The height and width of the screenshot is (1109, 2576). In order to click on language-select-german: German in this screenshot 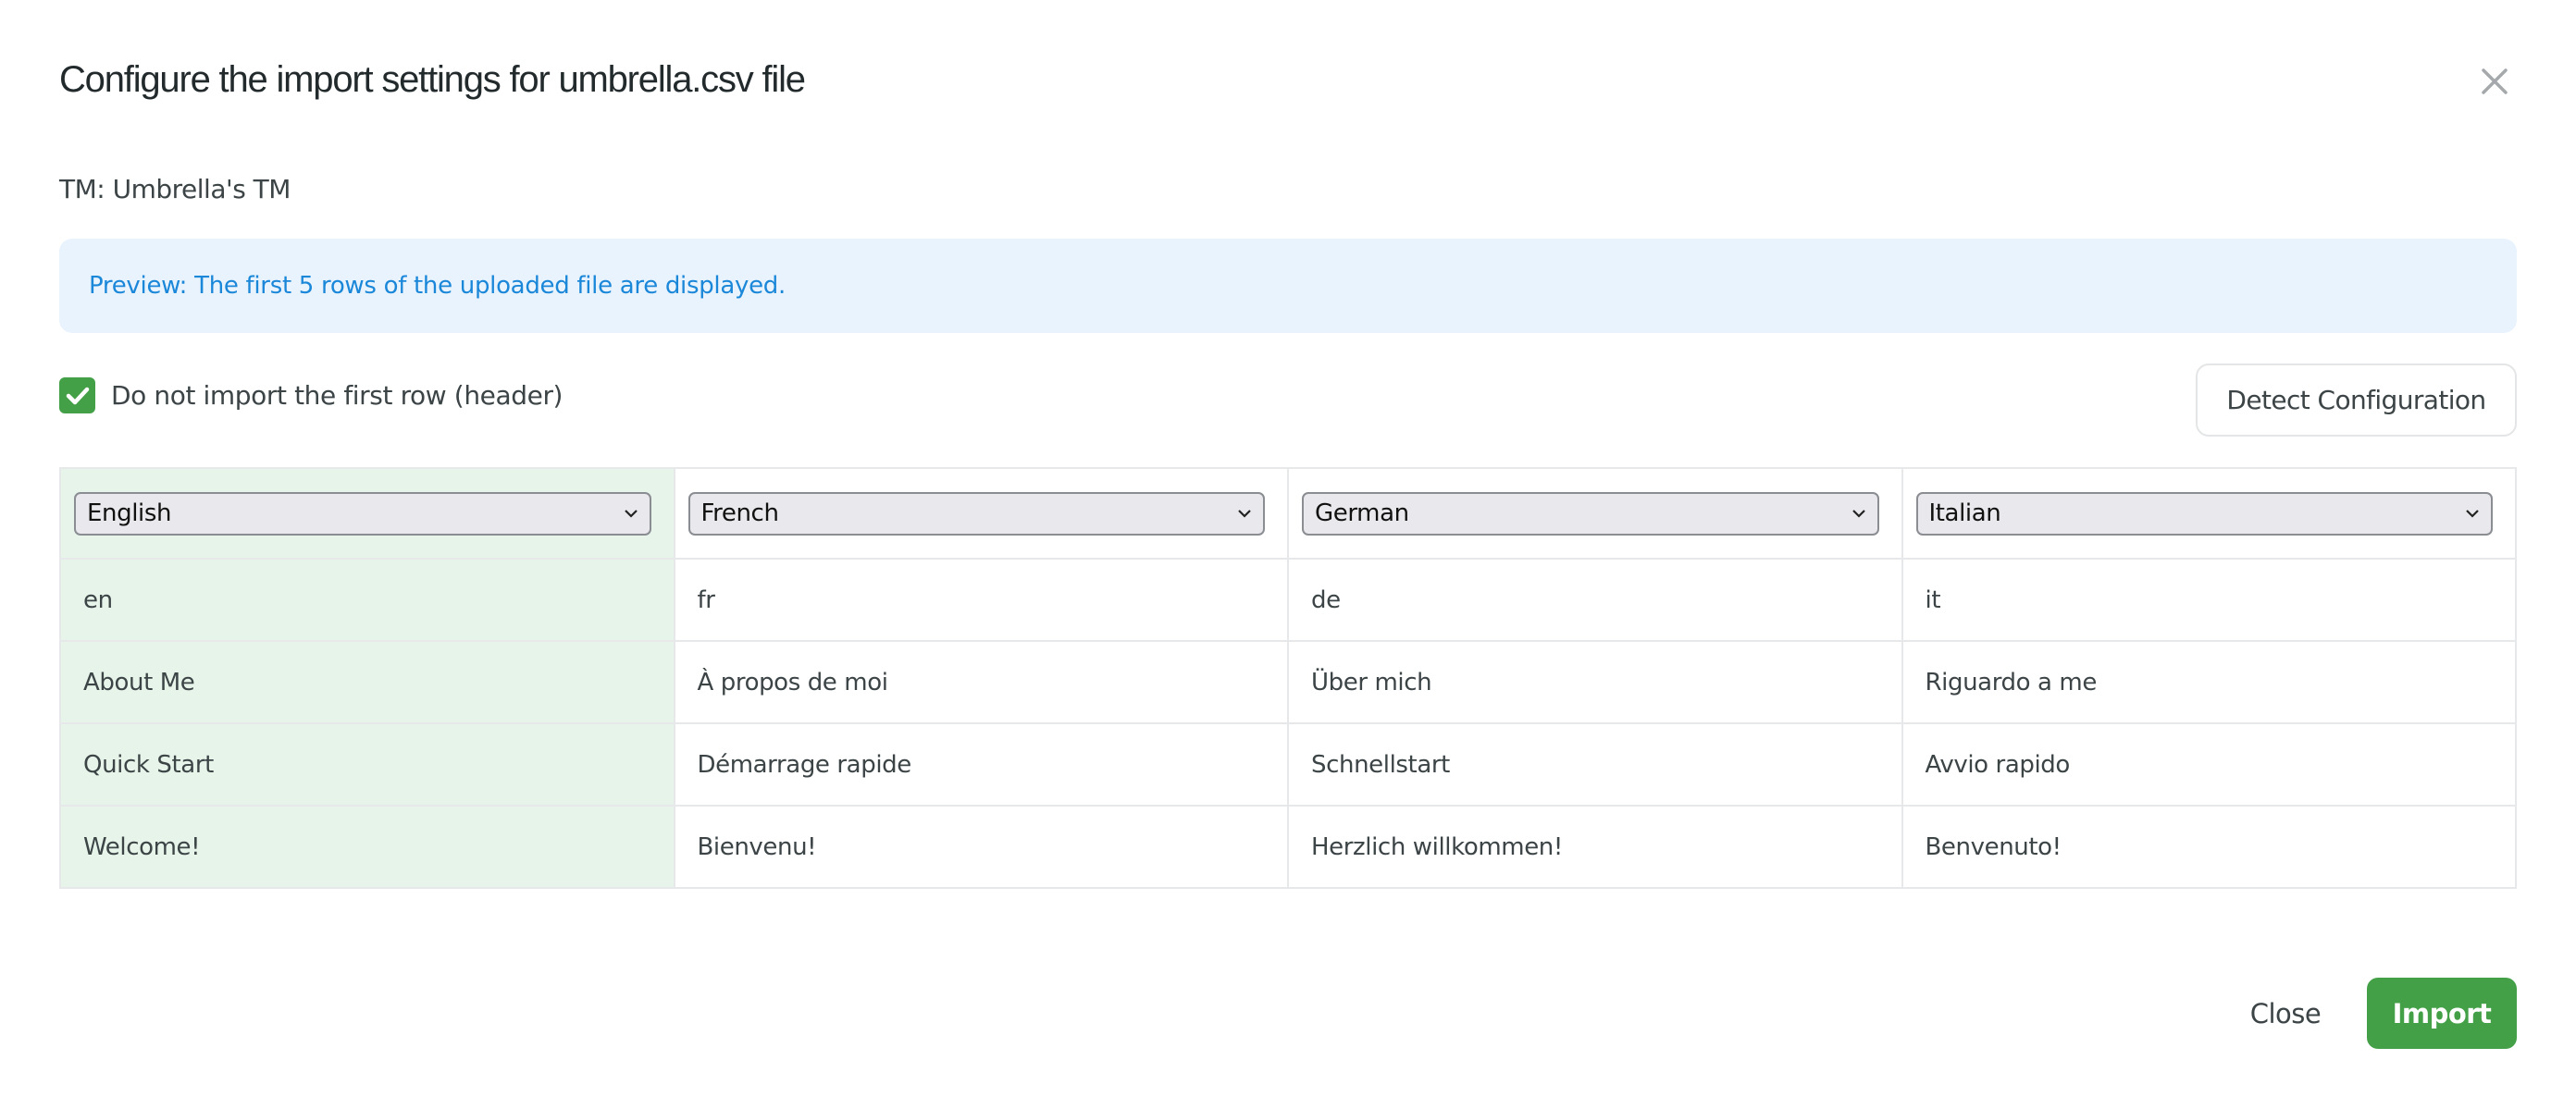, I will do `click(1590, 513)`.